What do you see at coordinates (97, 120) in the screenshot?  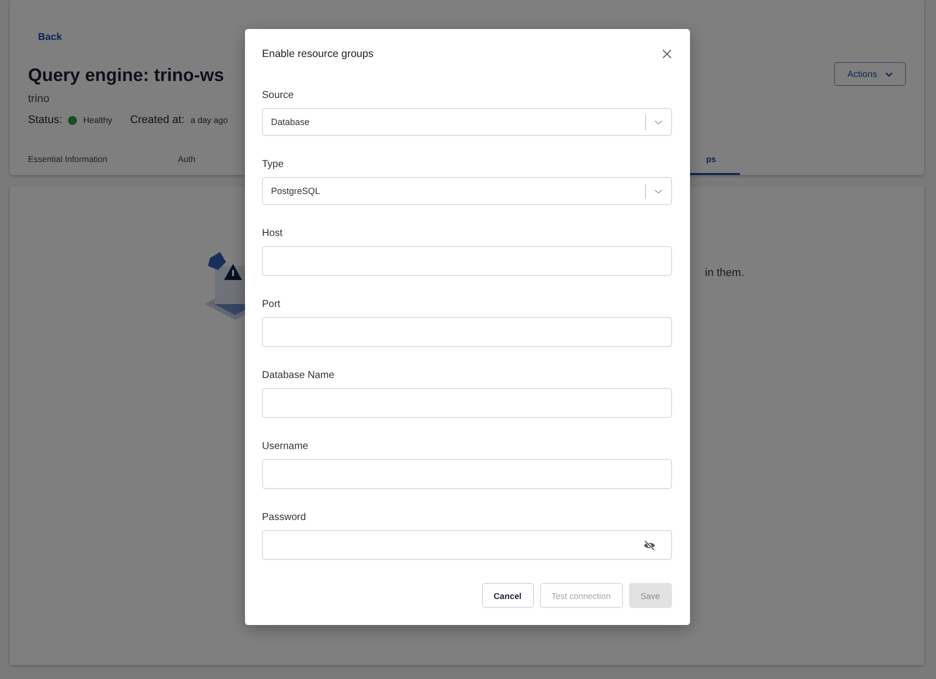 I see `status-value: Healthy` at bounding box center [97, 120].